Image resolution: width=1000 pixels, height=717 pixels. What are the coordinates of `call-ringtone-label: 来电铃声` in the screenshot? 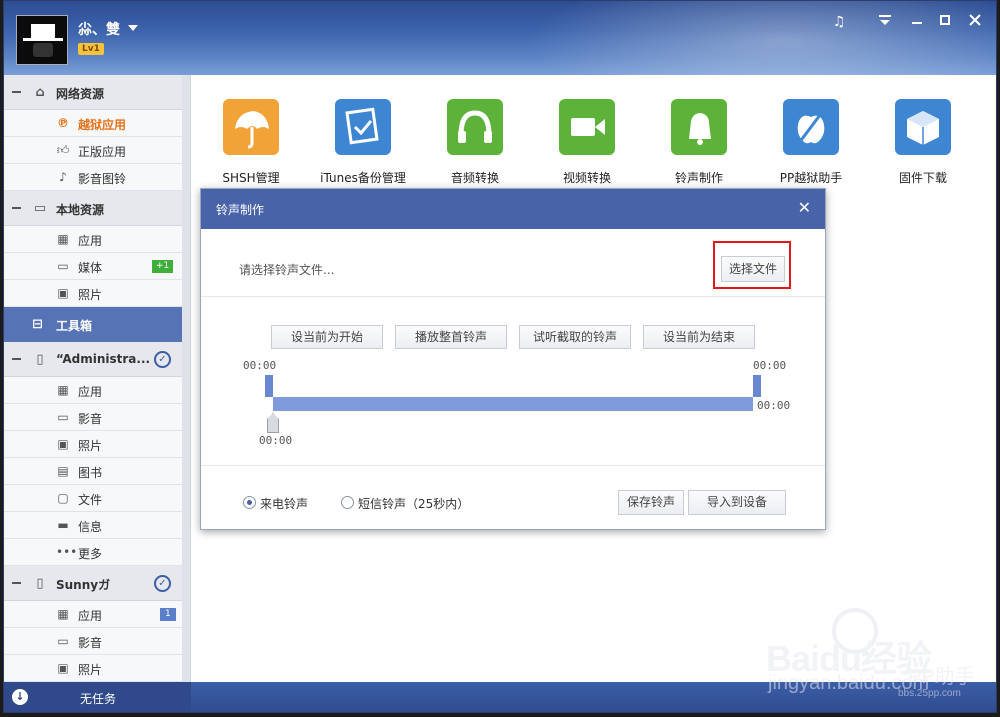 It's located at (284, 503).